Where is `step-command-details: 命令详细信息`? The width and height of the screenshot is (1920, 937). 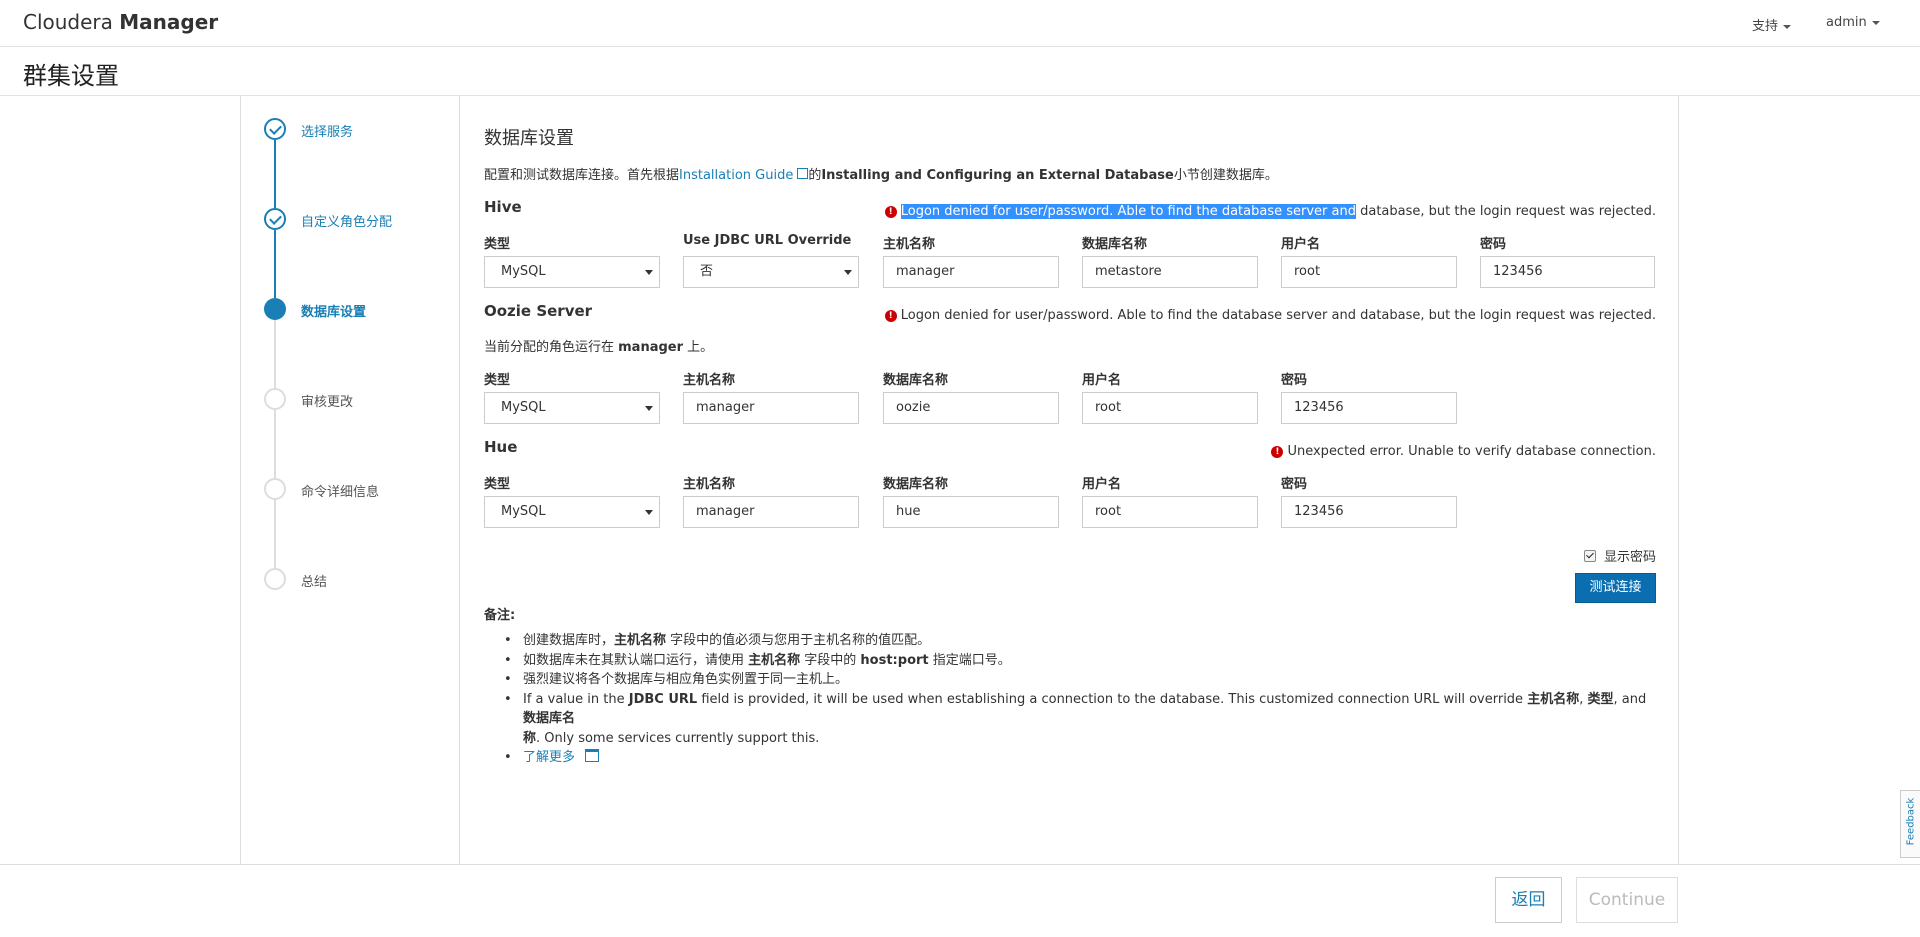
step-command-details: 命令详细信息 is located at coordinates (364, 491).